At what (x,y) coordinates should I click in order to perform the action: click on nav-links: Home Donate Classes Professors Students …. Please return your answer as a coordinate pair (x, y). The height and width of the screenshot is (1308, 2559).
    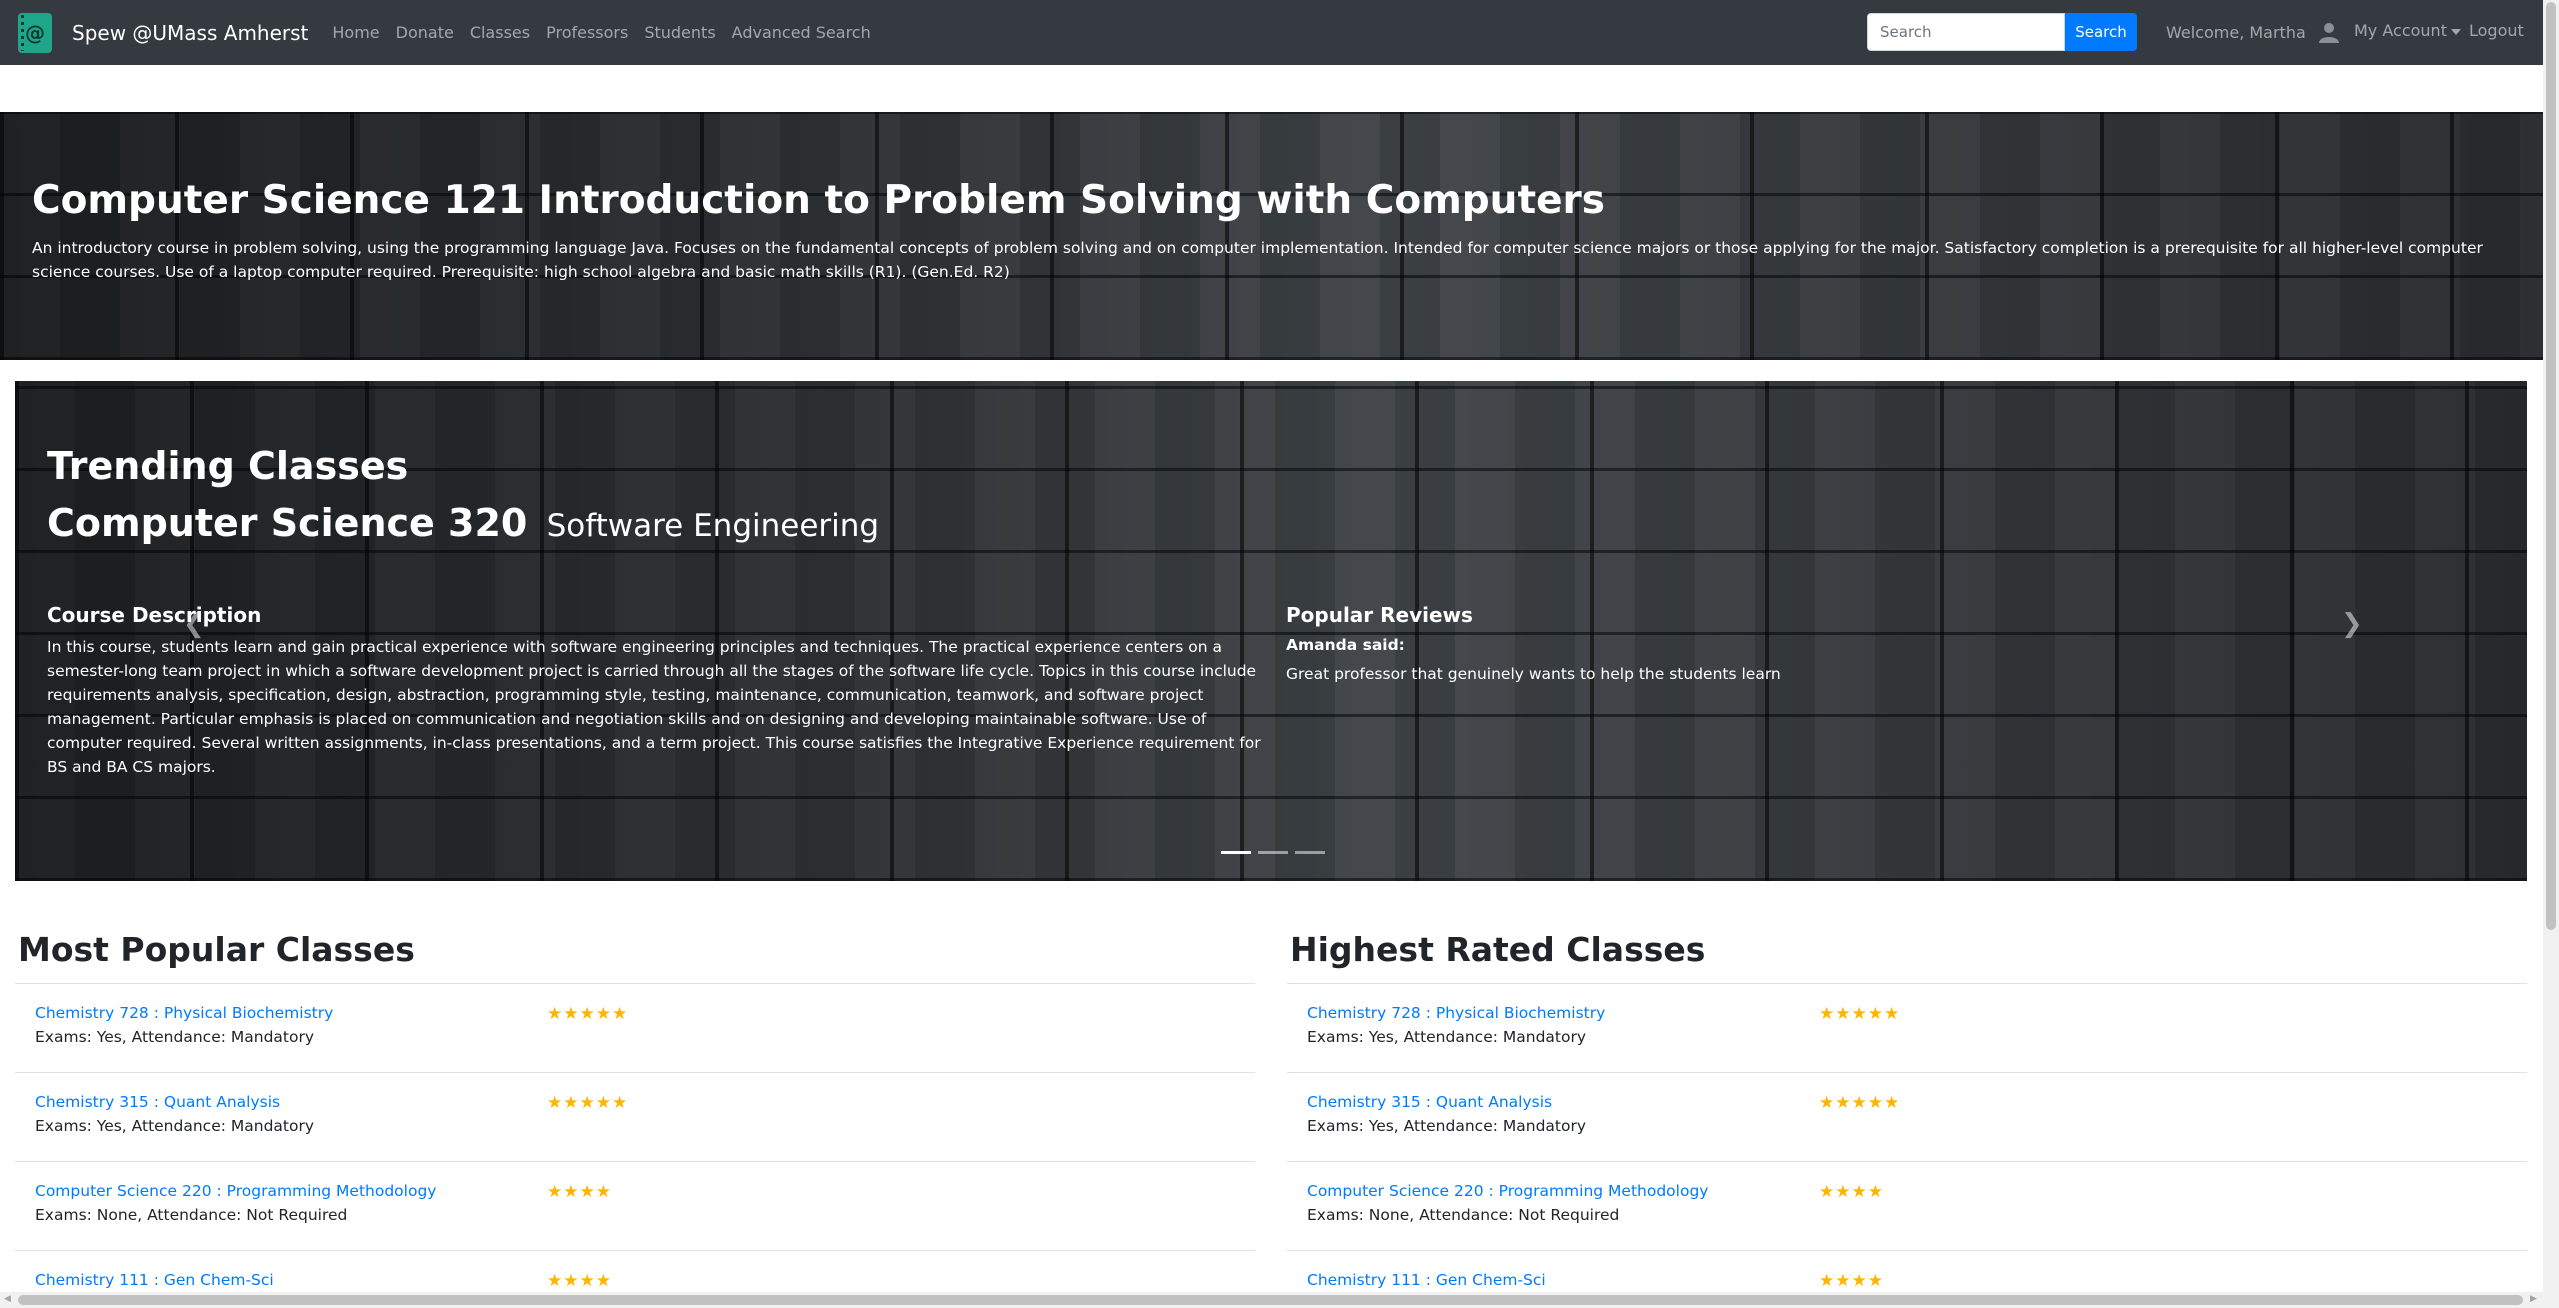
    Looking at the image, I should click on (609, 32).